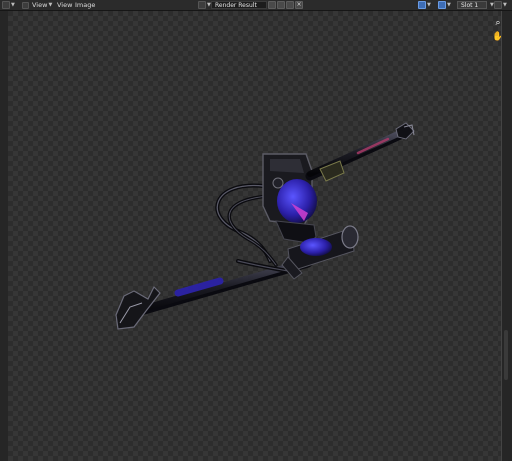 This screenshot has height=461, width=512. I want to click on view-mode-label: View, so click(40, 5).